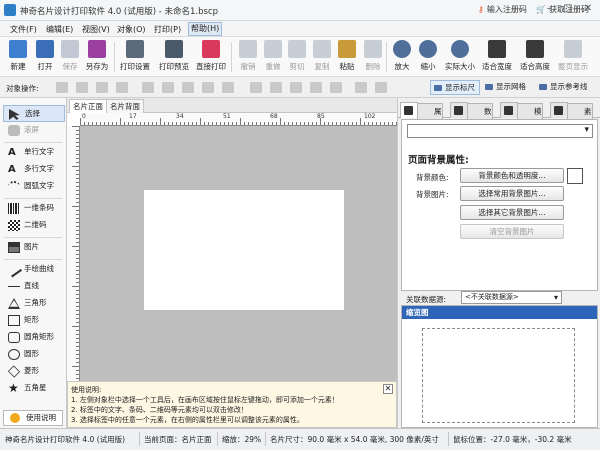  Describe the element at coordinates (33, 418) in the screenshot. I see `help-button: 使用说明` at that location.